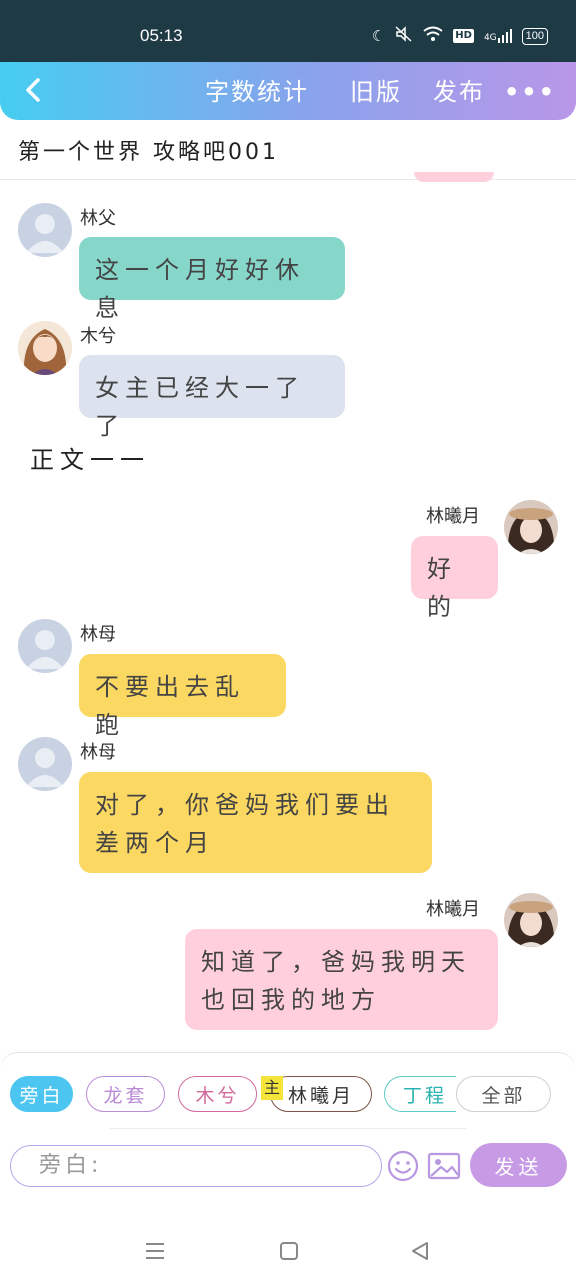 The width and height of the screenshot is (576, 1280). What do you see at coordinates (182, 696) in the screenshot?
I see `chat-bubble: 不要出去乱跑` at bounding box center [182, 696].